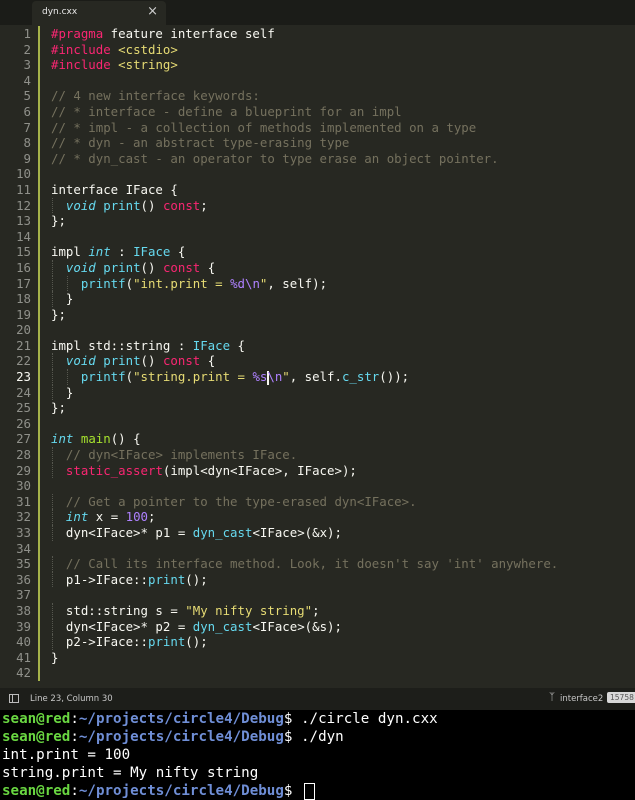  What do you see at coordinates (77, 517) in the screenshot?
I see `code-token: int` at bounding box center [77, 517].